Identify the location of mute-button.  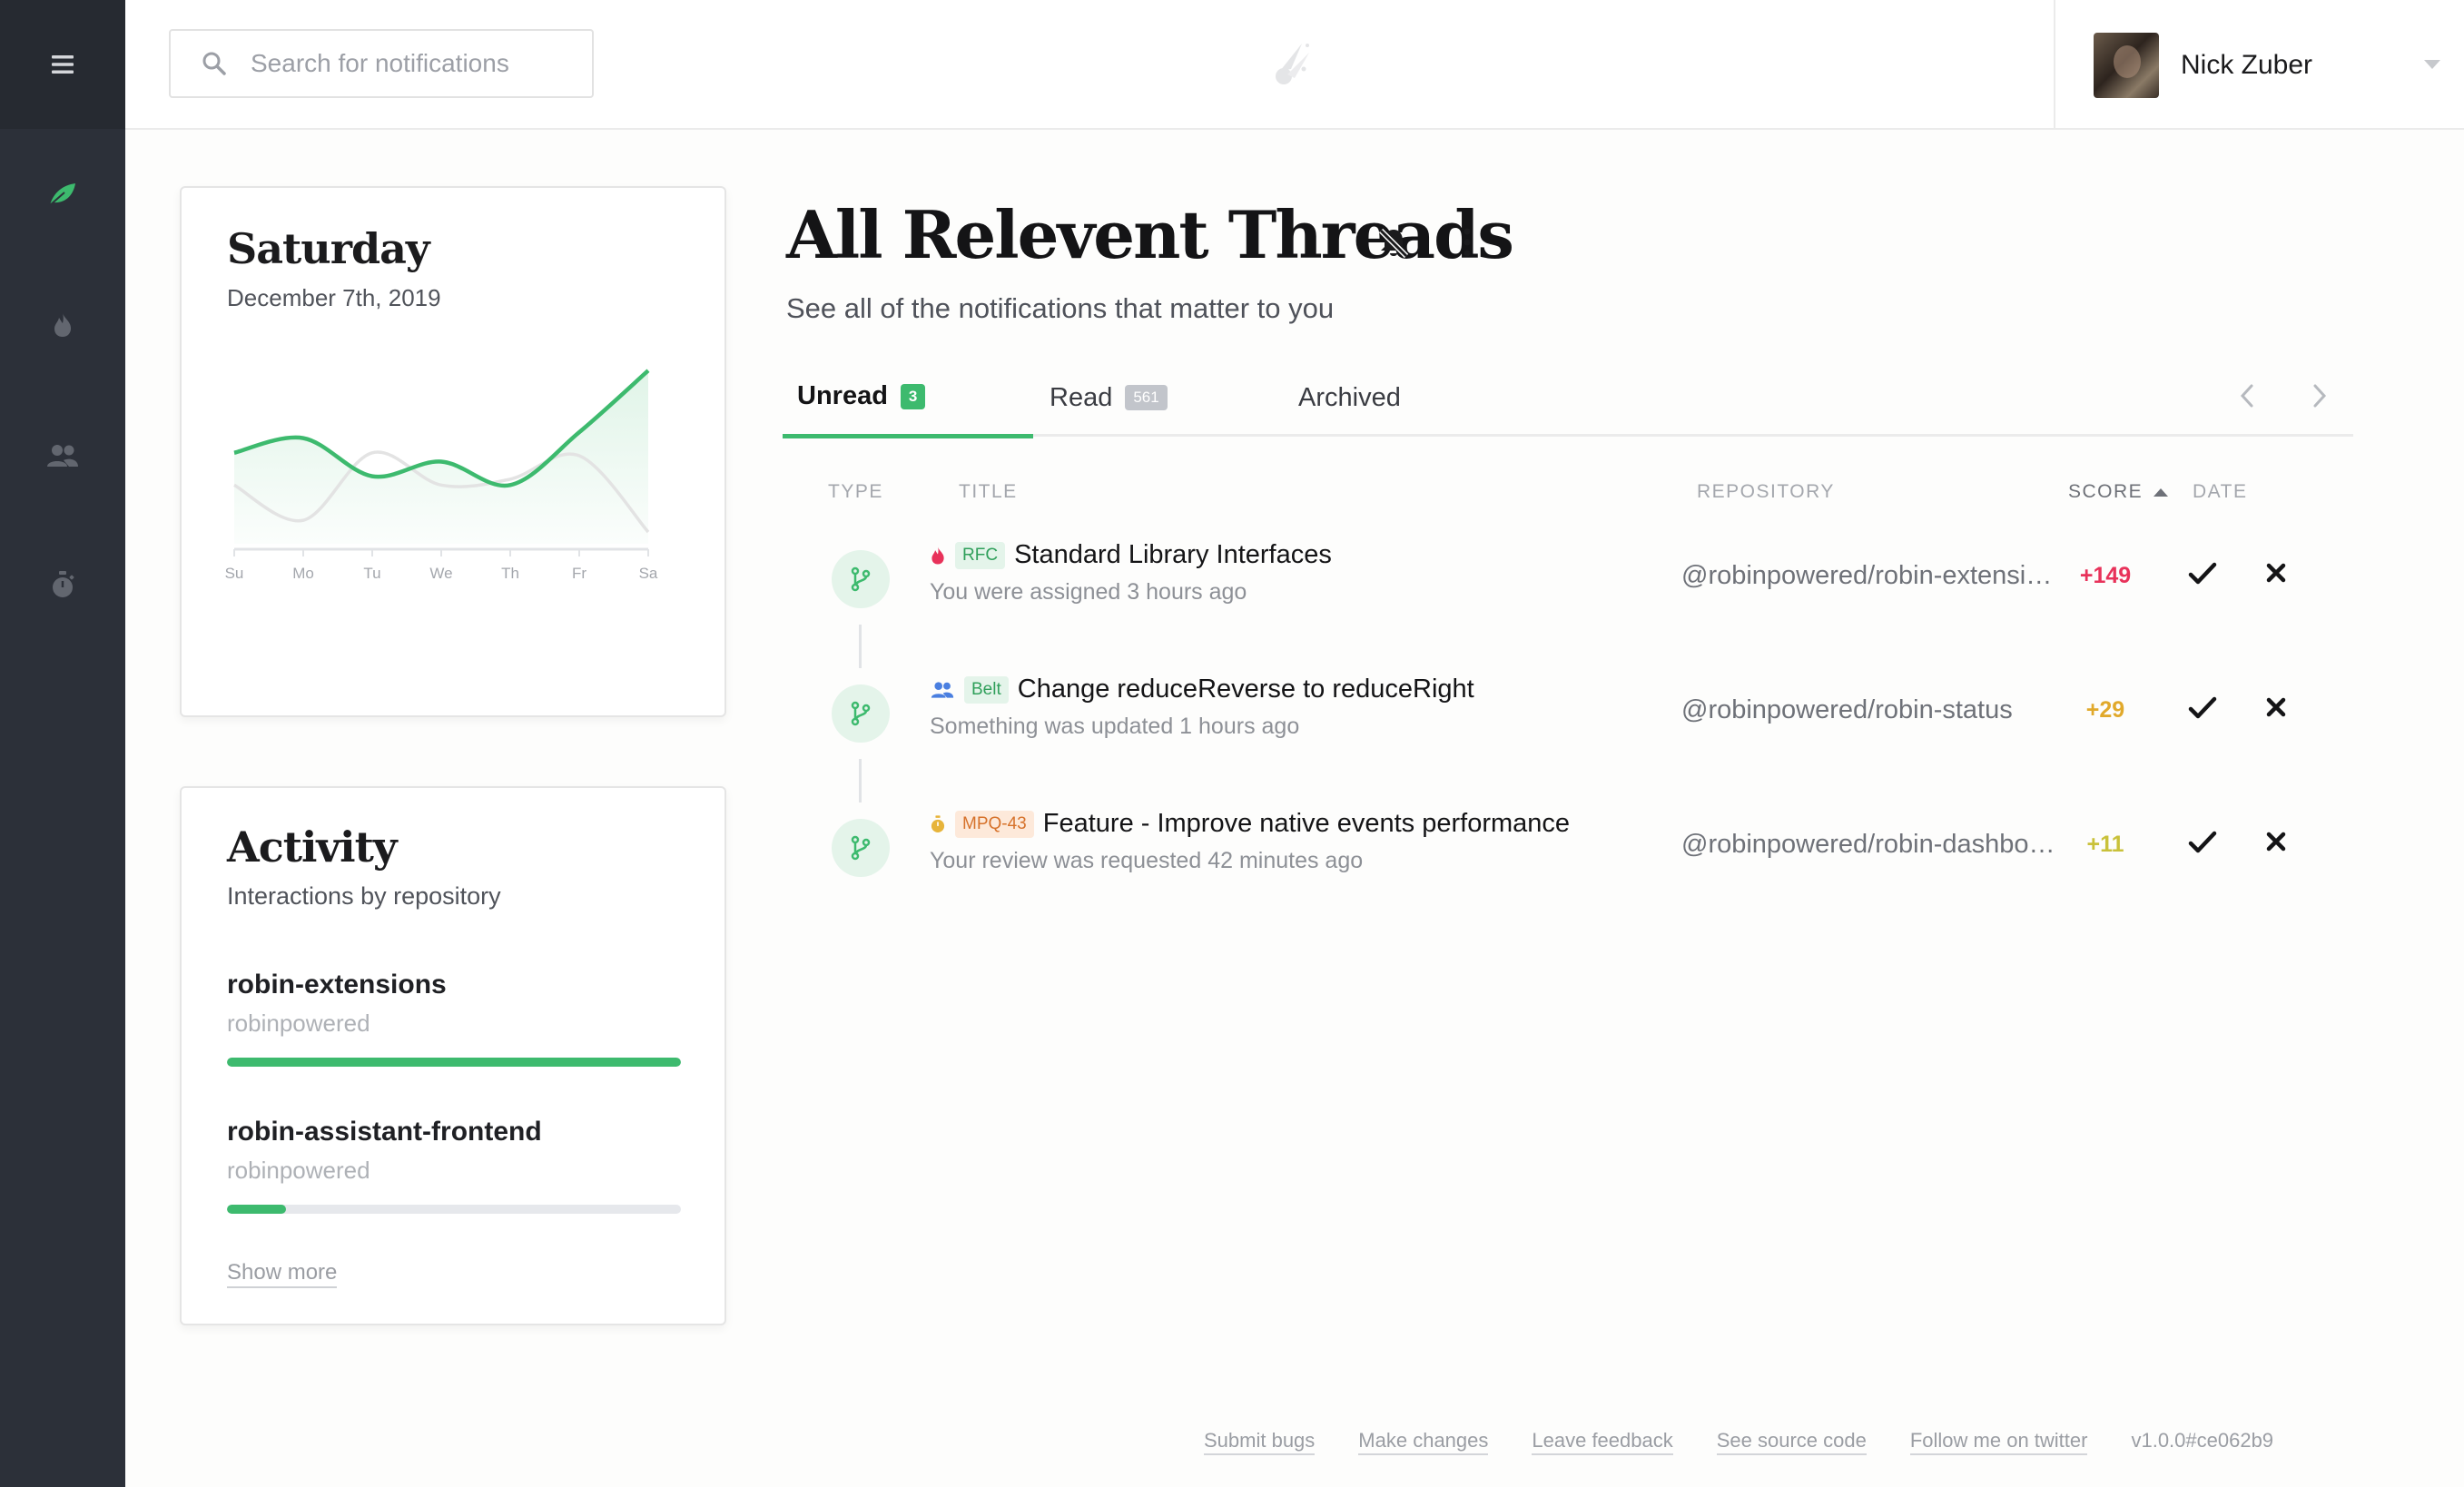
(1393, 244).